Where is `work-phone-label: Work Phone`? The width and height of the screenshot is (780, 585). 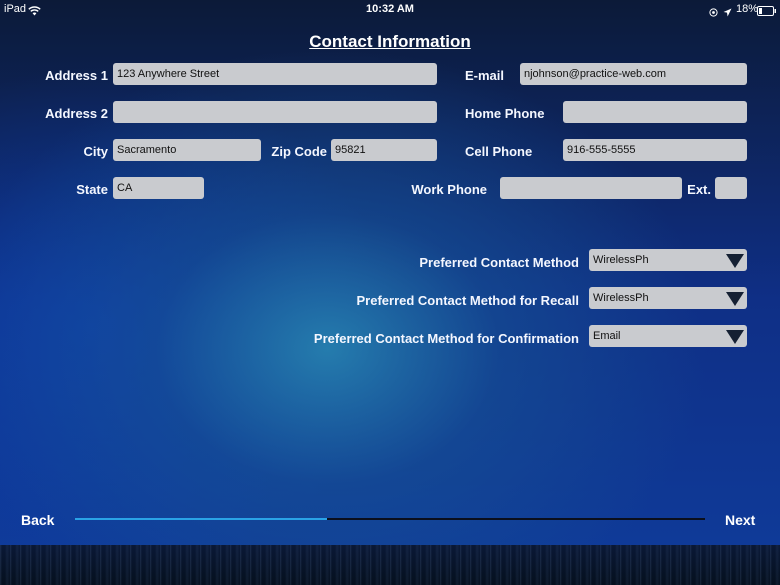 work-phone-label: Work Phone is located at coordinates (449, 189).